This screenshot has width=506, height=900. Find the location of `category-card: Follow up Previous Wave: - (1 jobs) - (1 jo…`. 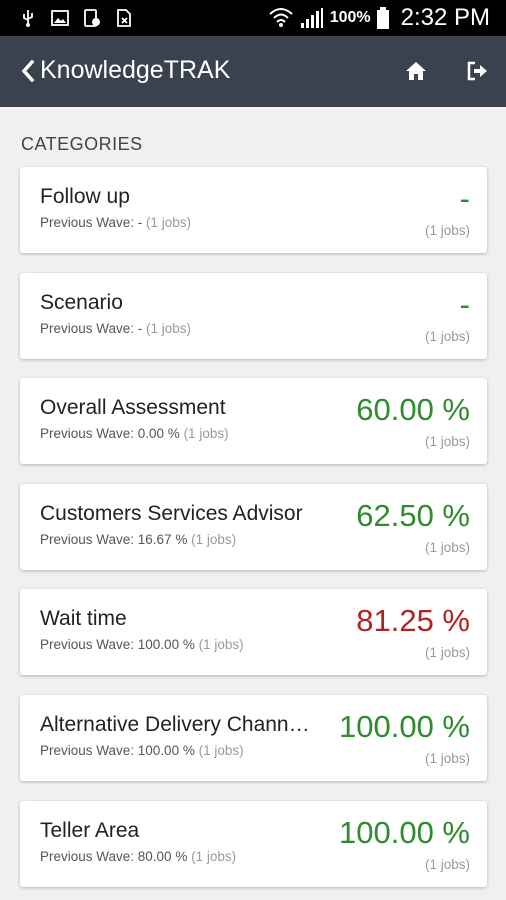

category-card: Follow up Previous Wave: - (1 jobs) - (1 jo… is located at coordinates (253, 210).